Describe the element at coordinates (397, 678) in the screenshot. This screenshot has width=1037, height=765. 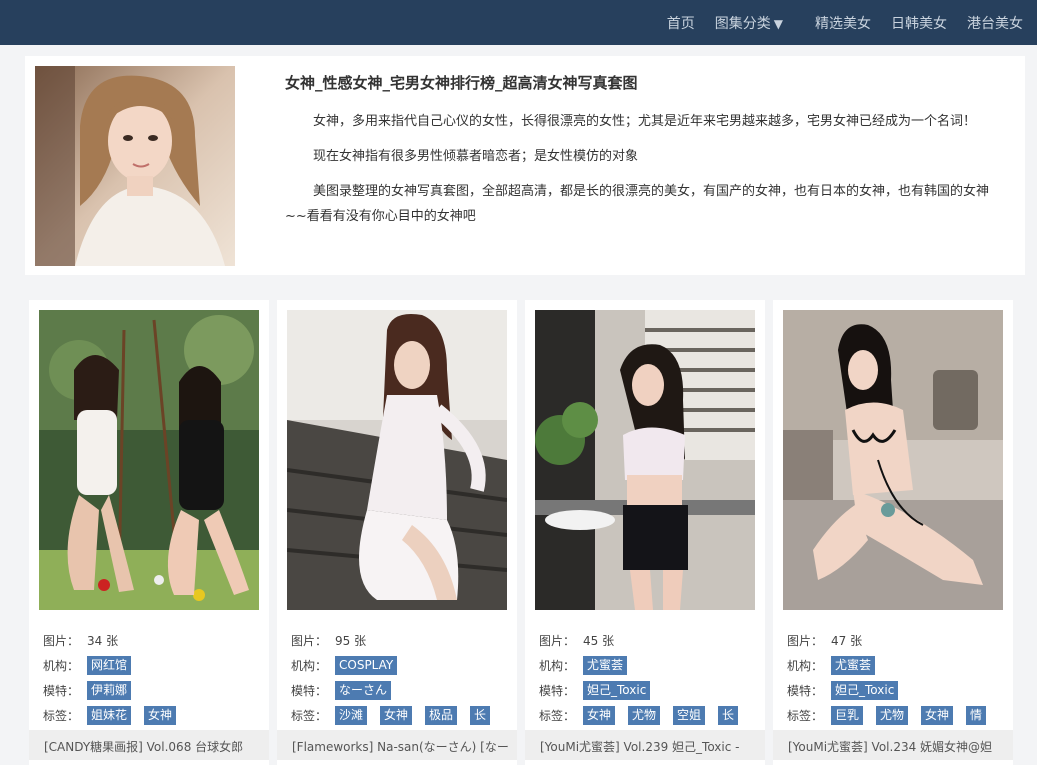
I see `gallery-meta: 图片： 95 张 机构： COSPLAY 模特： なーさん 标签： 沙滩 女神 极品长` at that location.